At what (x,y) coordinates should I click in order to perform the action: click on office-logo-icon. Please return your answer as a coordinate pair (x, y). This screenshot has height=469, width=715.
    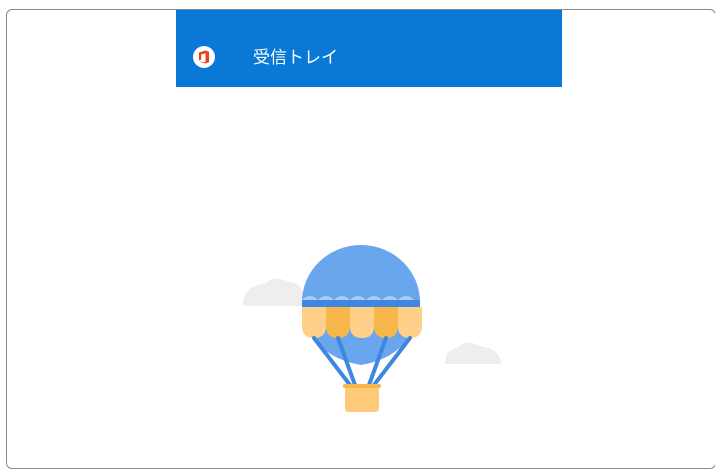
    Looking at the image, I should click on (204, 57).